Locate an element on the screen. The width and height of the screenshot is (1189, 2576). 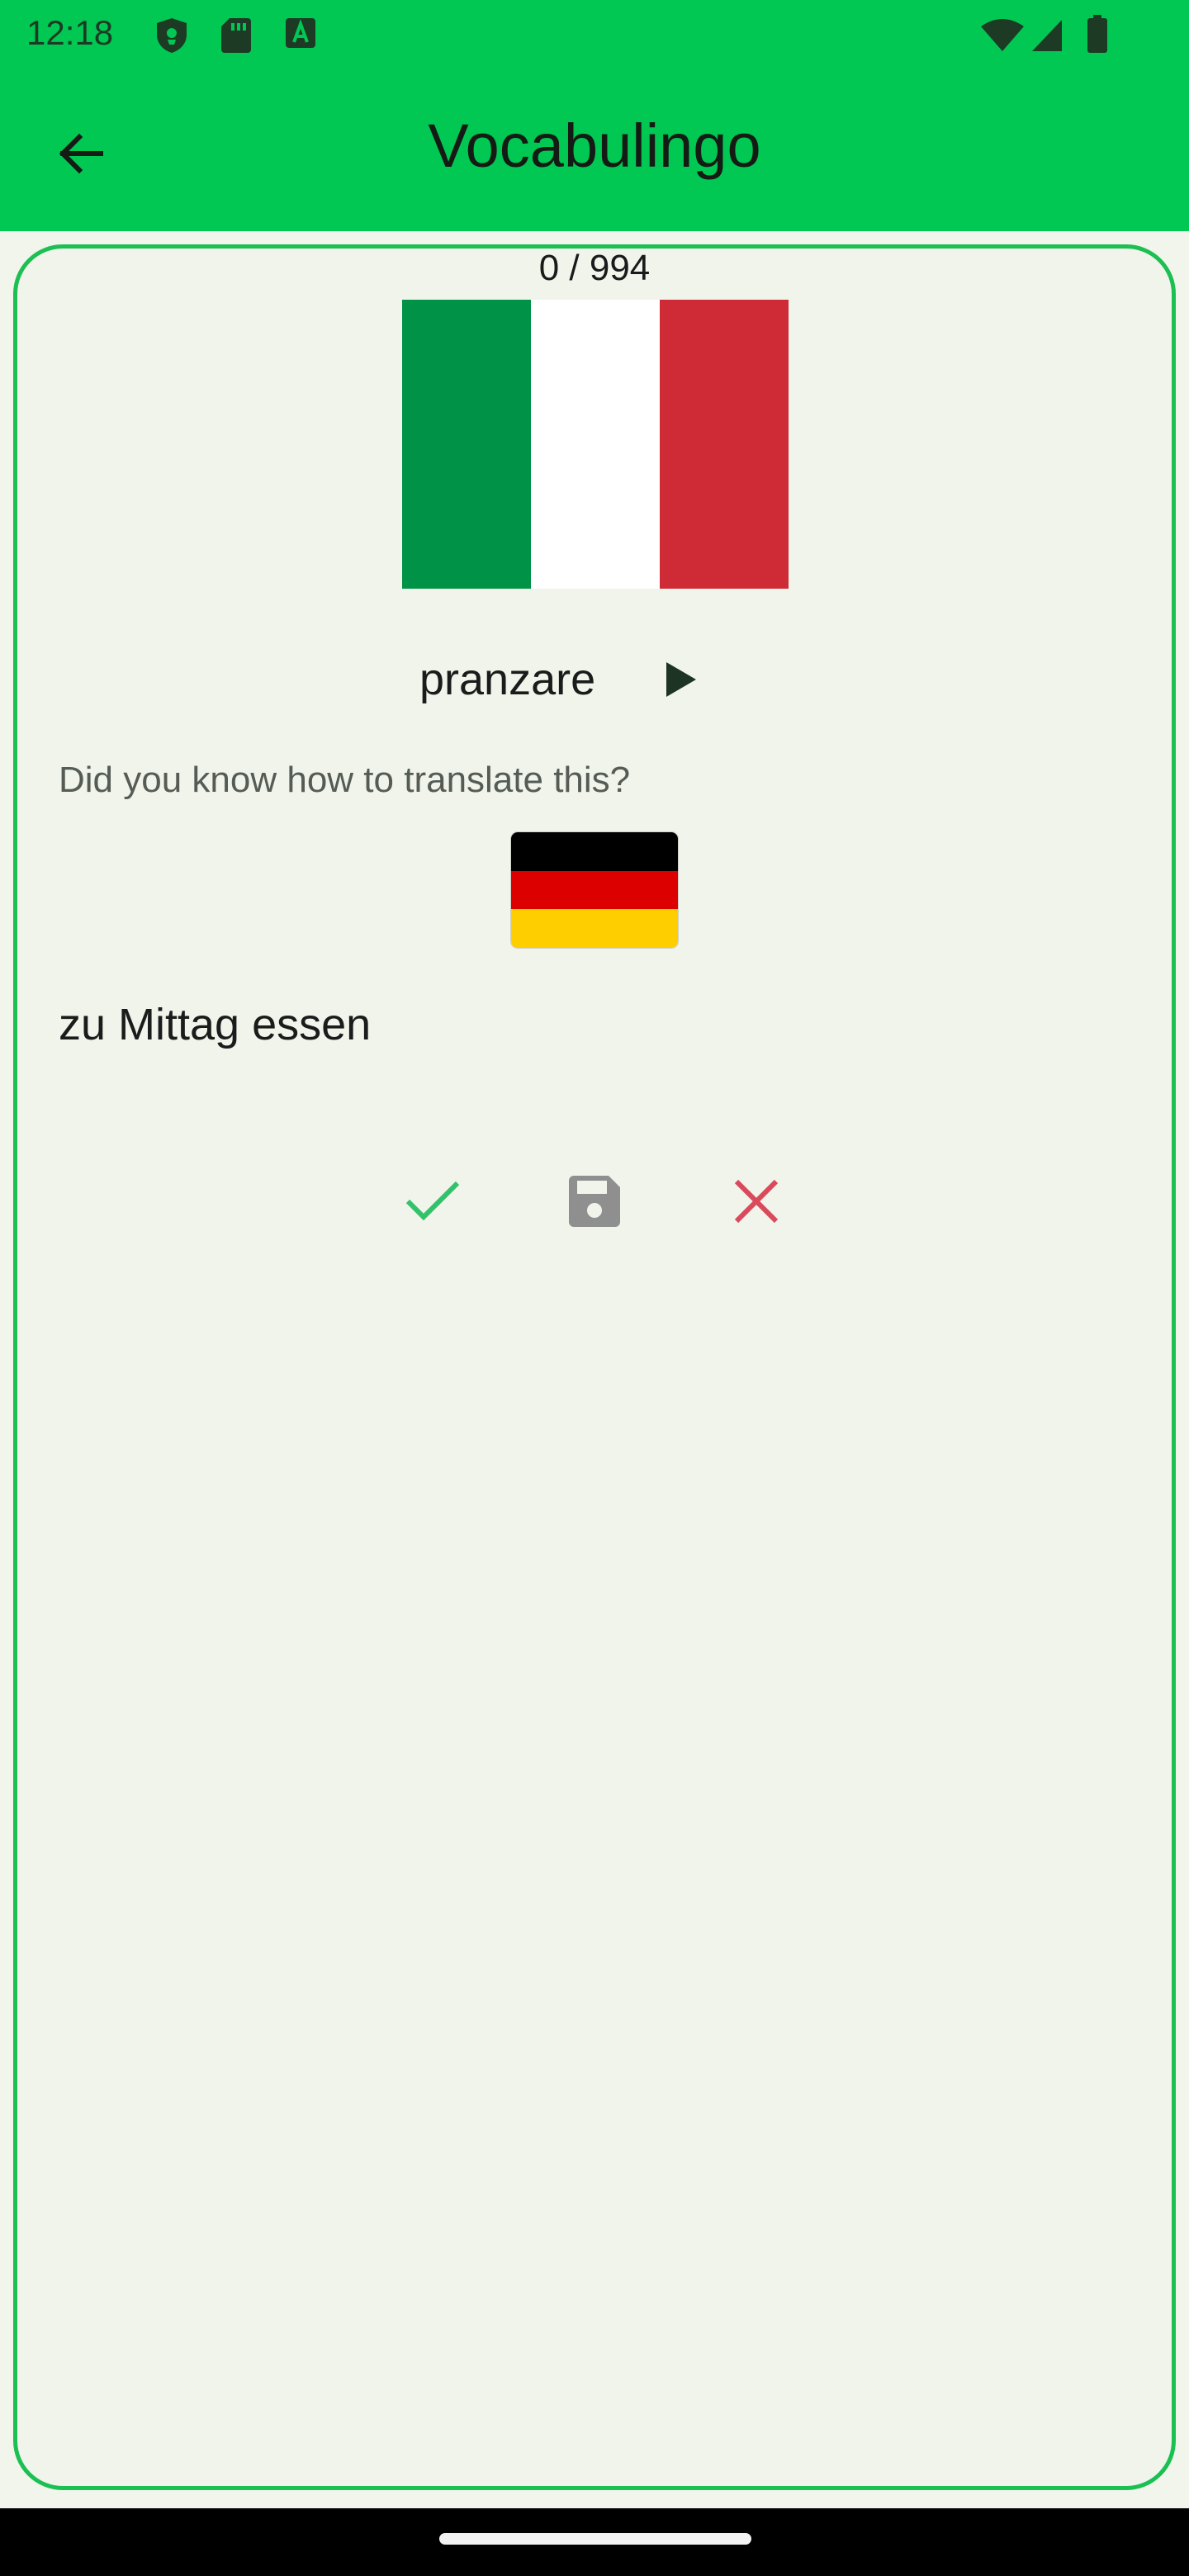
unknown-button is located at coordinates (756, 1201).